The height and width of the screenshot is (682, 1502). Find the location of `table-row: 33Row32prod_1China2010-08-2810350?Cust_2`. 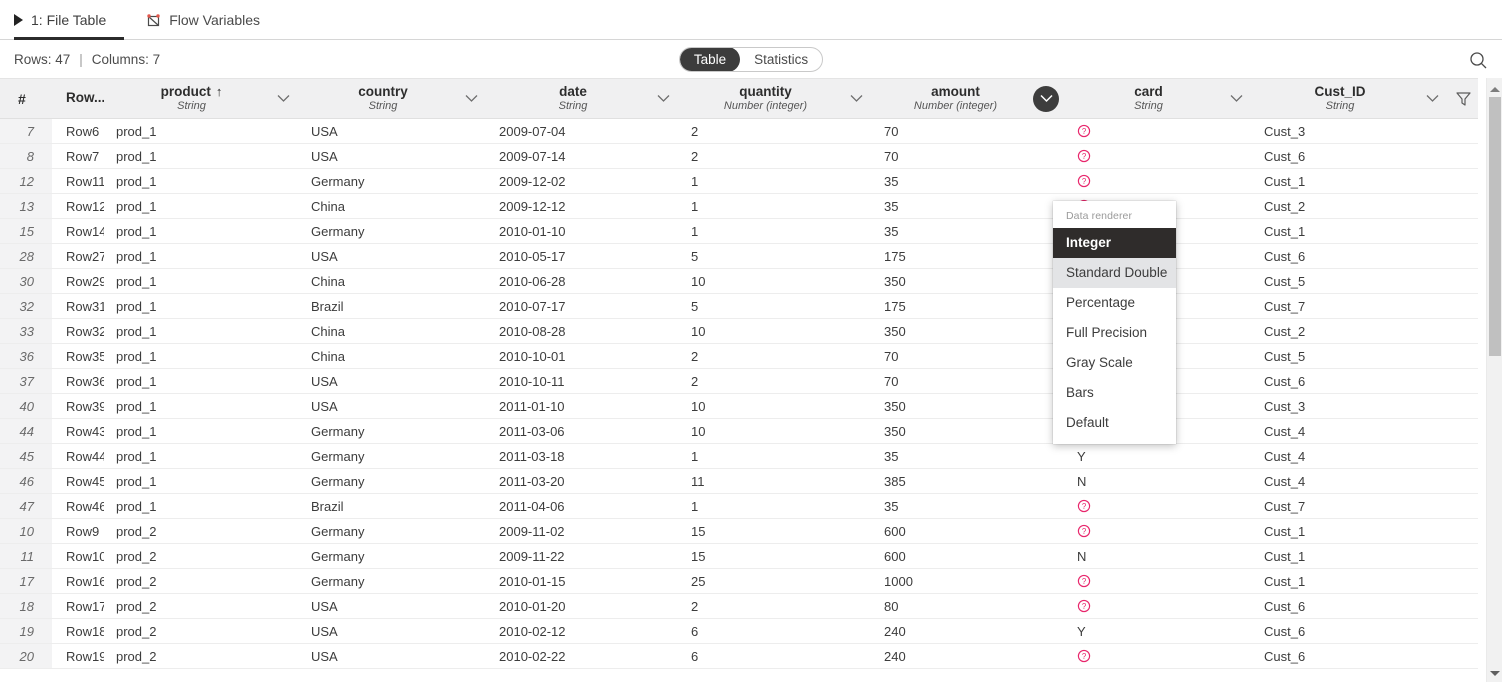

table-row: 33Row32prod_1China2010-08-2810350?Cust_2 is located at coordinates (739, 331).